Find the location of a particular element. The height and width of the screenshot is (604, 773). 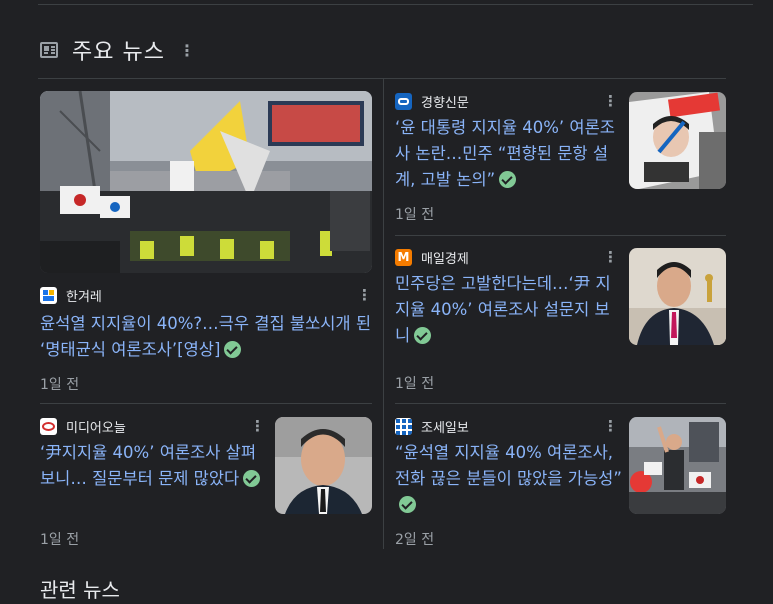

article-headline: ‘尹지지율 40%’ 여론조사 살펴보니… 질문부터 문제 많았다 is located at coordinates (154, 466).